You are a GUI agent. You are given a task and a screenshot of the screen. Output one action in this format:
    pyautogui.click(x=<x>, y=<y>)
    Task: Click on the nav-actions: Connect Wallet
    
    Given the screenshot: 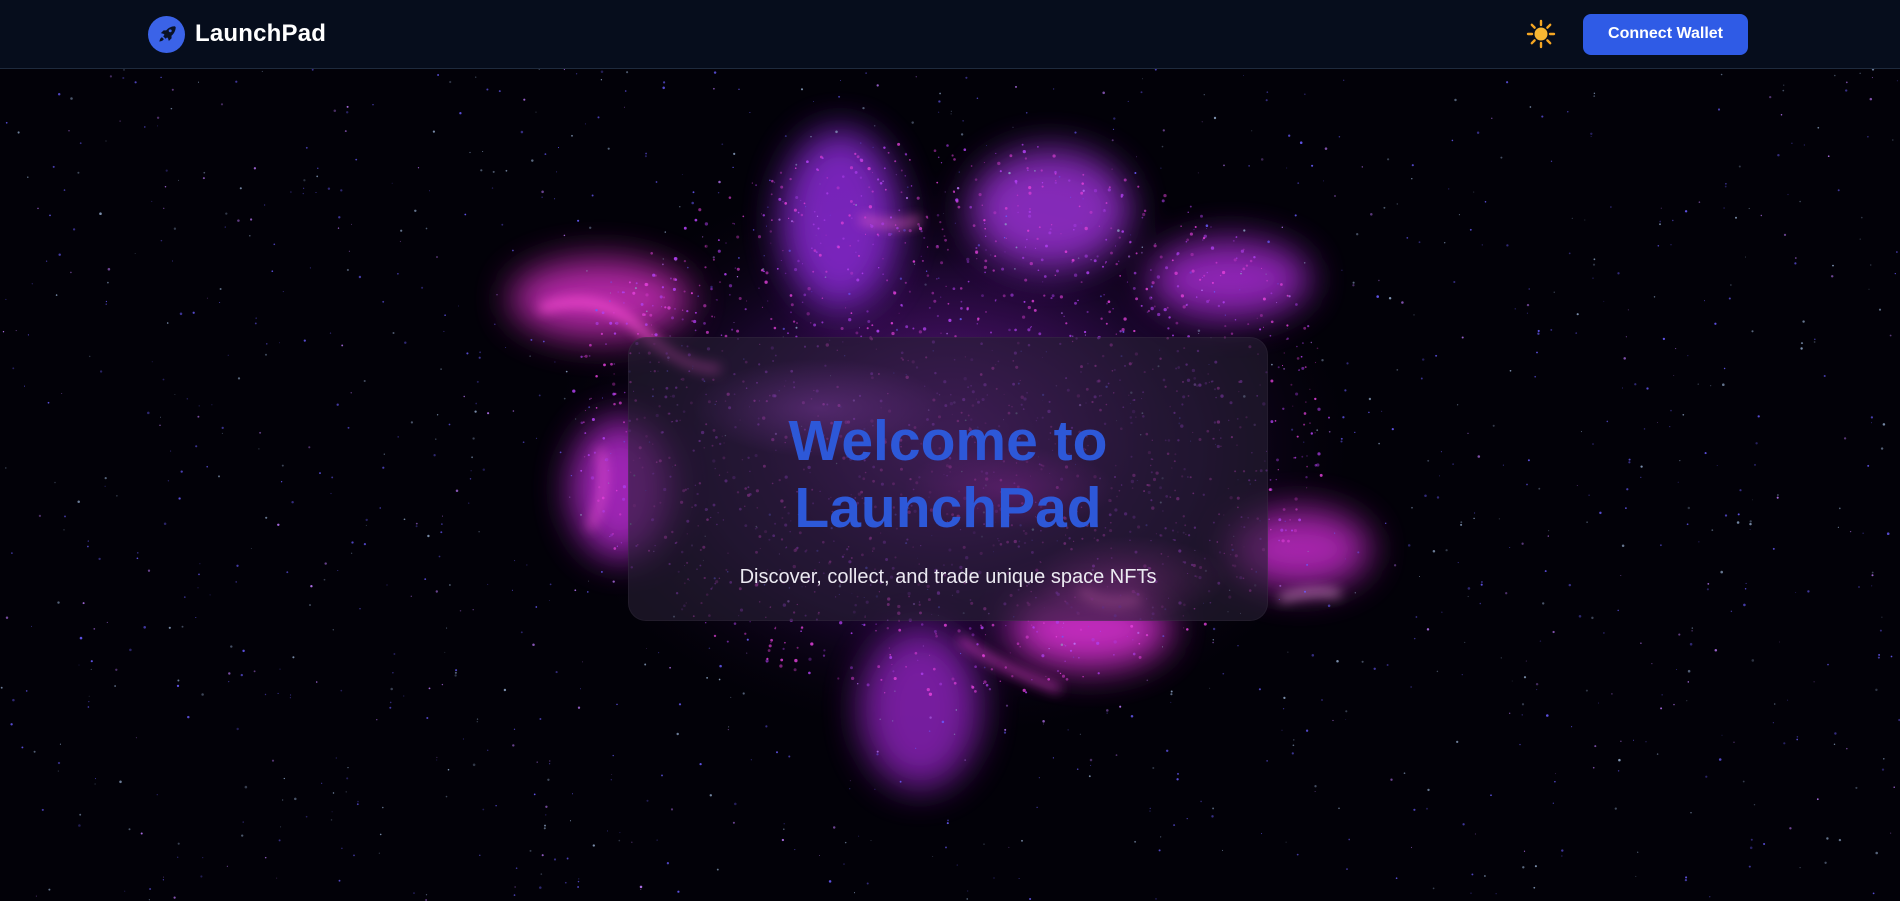 What is the action you would take?
    pyautogui.click(x=1635, y=34)
    